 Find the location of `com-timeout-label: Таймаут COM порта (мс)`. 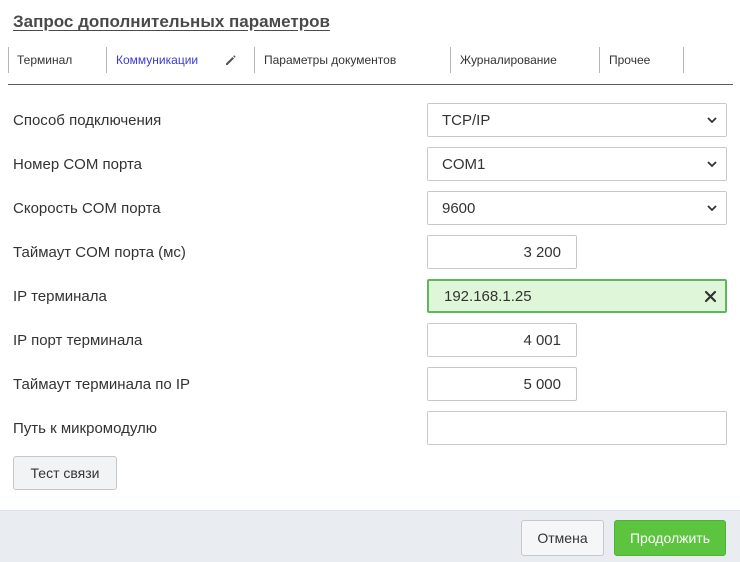

com-timeout-label: Таймаут COM порта (мс) is located at coordinates (99, 252).